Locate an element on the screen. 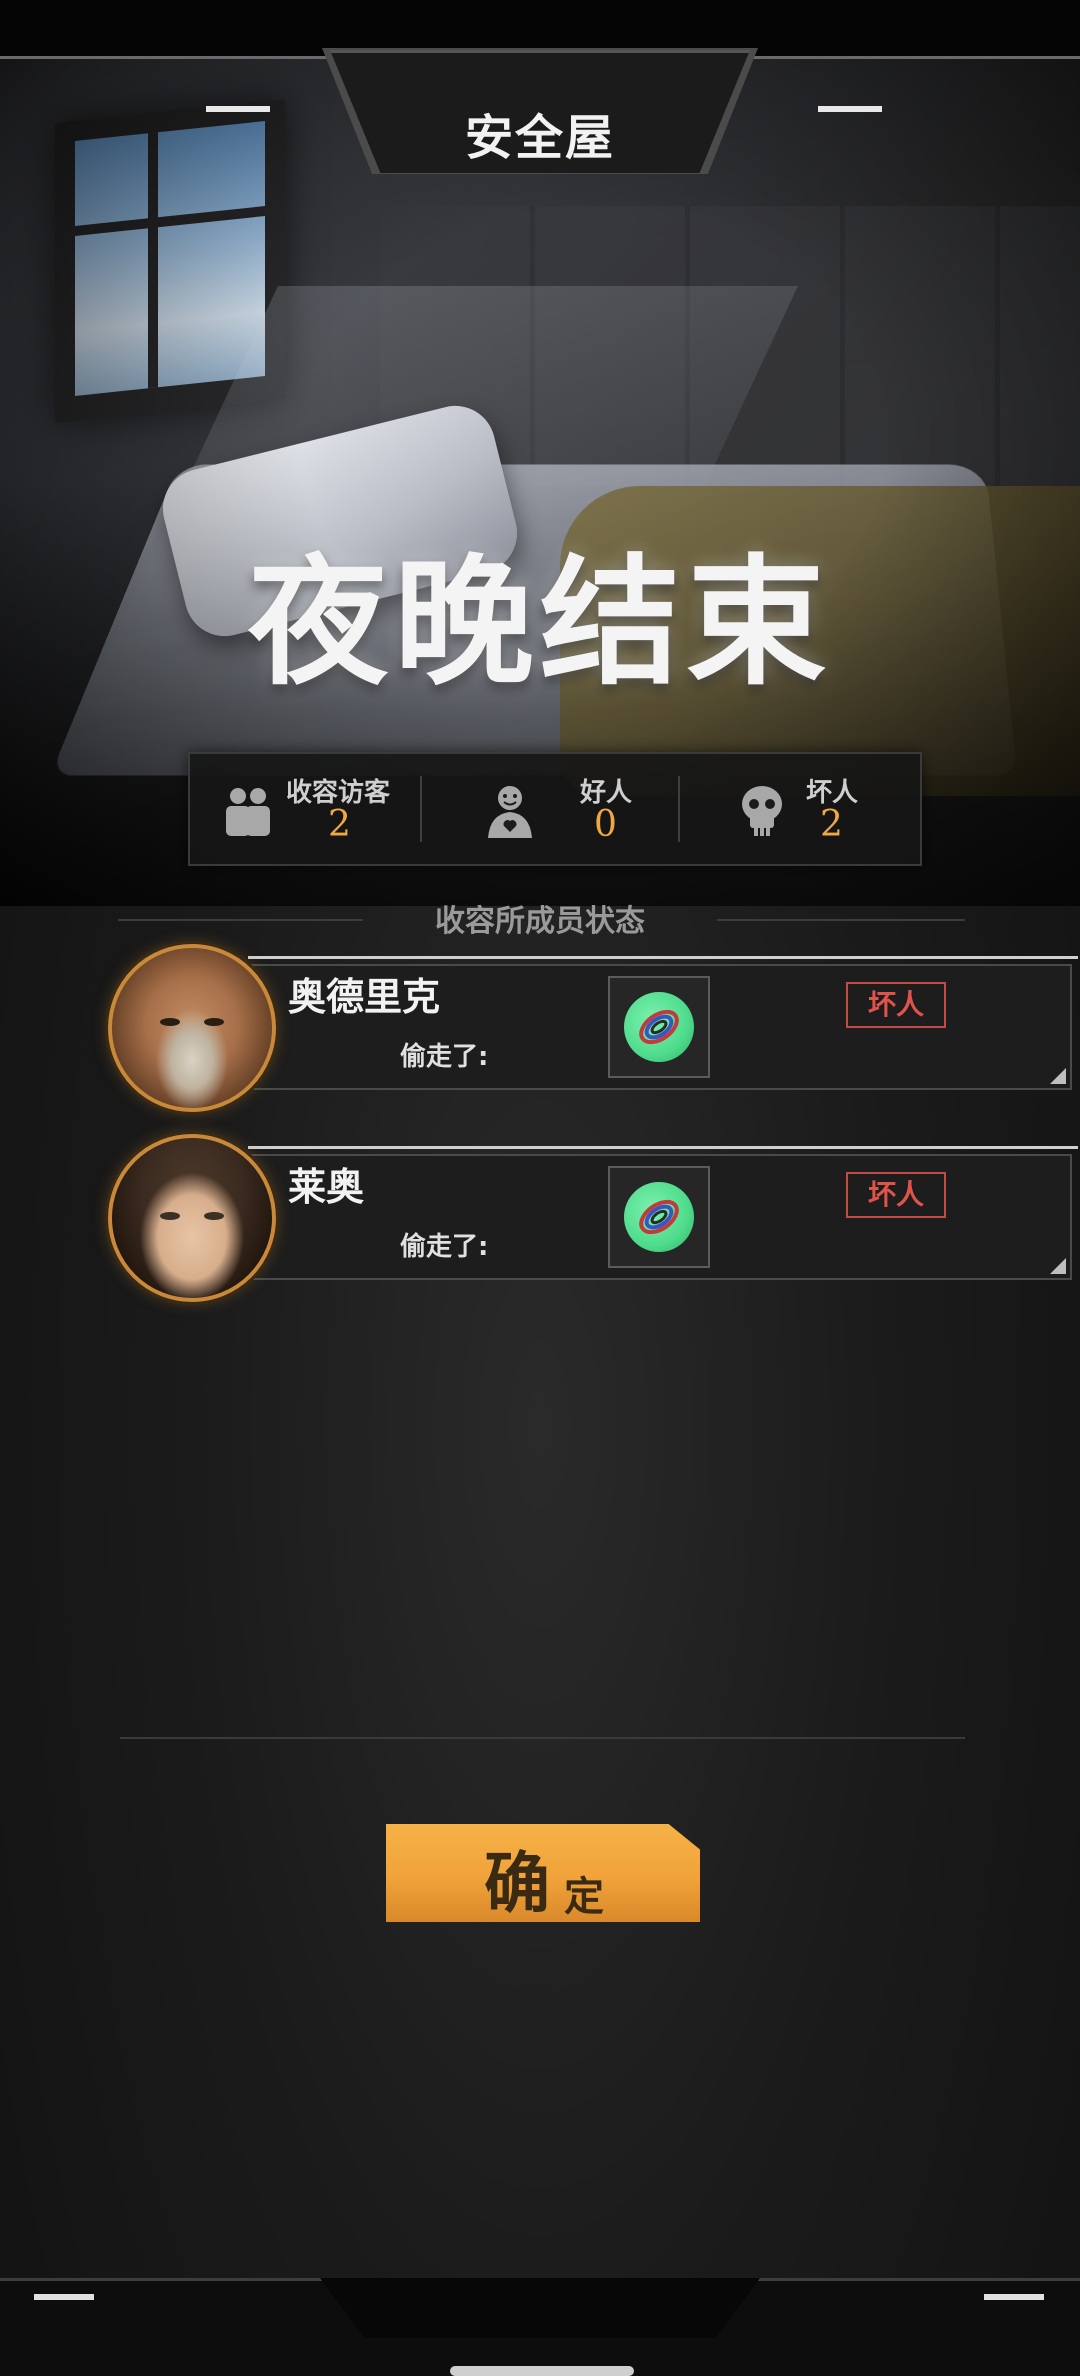  status-bar is located at coordinates (540, 28).